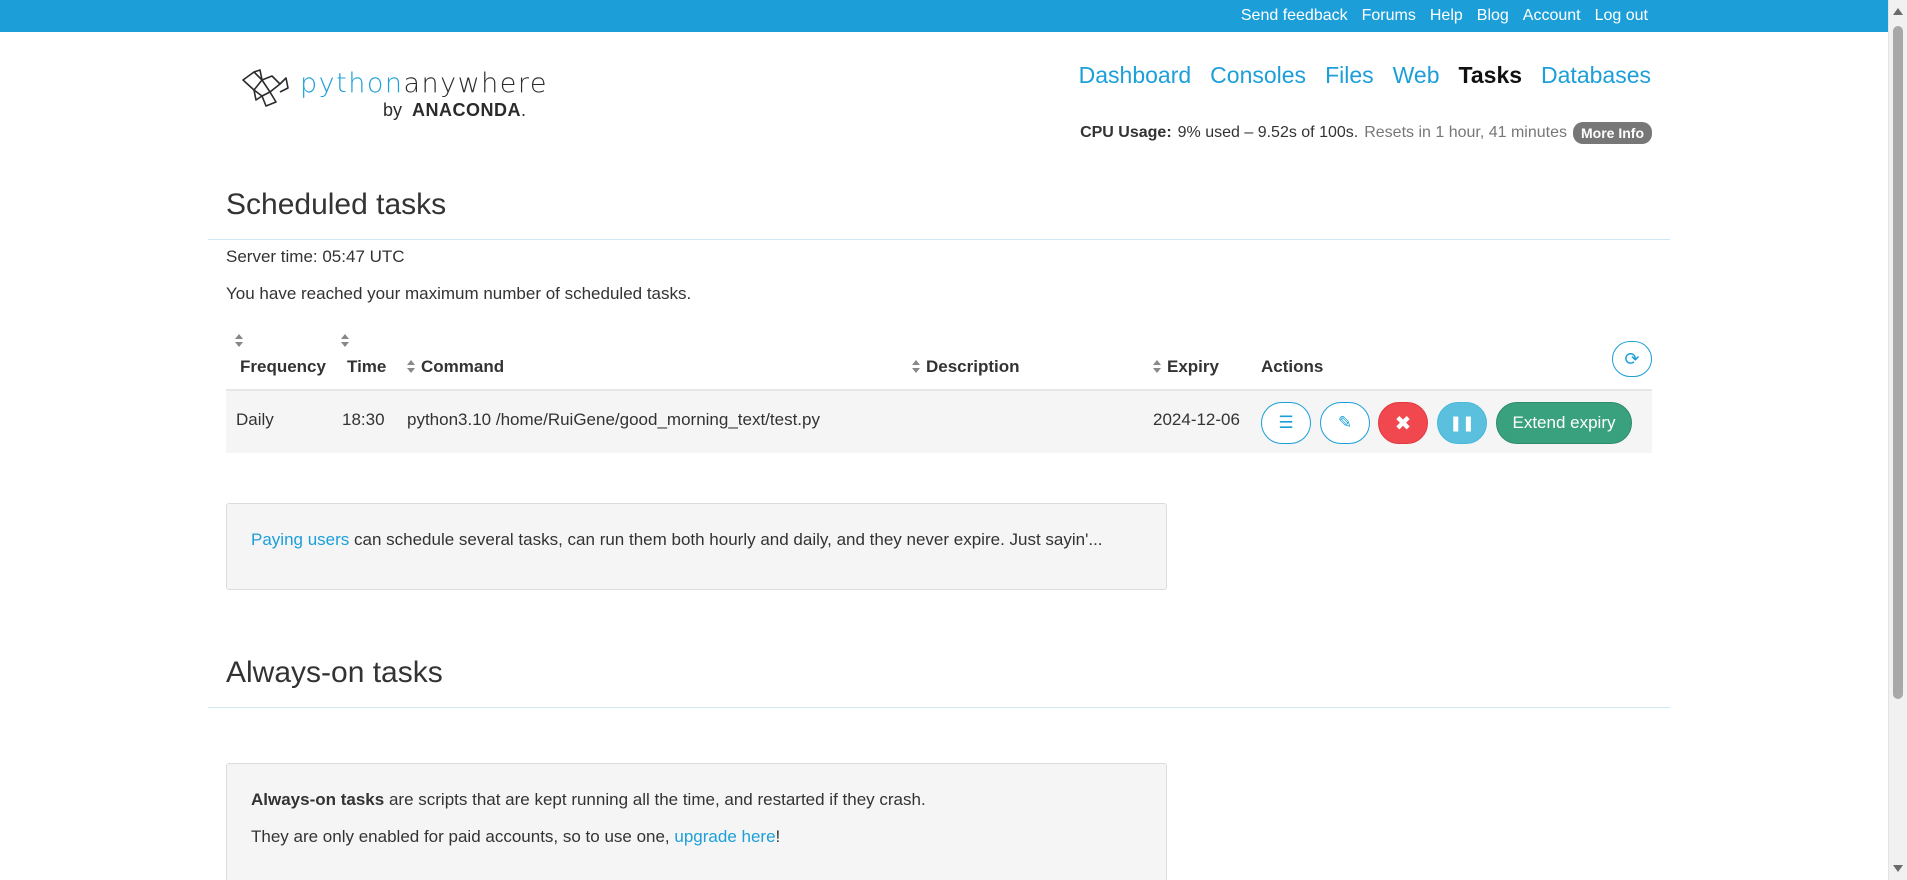 The width and height of the screenshot is (1907, 880). What do you see at coordinates (318, 799) in the screenshot?
I see `always-on-bold: Always-on tasks` at bounding box center [318, 799].